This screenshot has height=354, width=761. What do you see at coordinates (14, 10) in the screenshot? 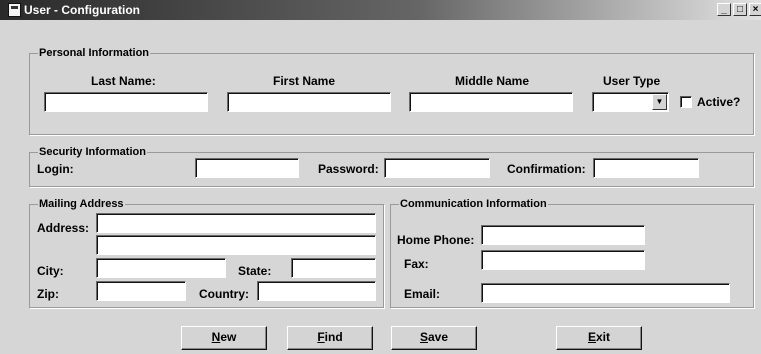
I see `app-icon` at bounding box center [14, 10].